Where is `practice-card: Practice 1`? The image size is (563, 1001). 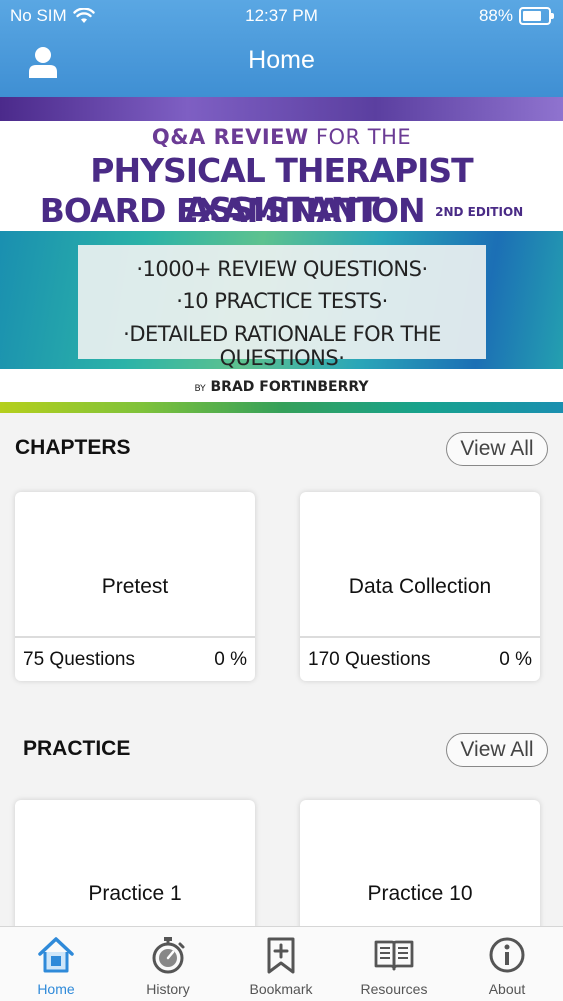 practice-card: Practice 1 is located at coordinates (135, 870).